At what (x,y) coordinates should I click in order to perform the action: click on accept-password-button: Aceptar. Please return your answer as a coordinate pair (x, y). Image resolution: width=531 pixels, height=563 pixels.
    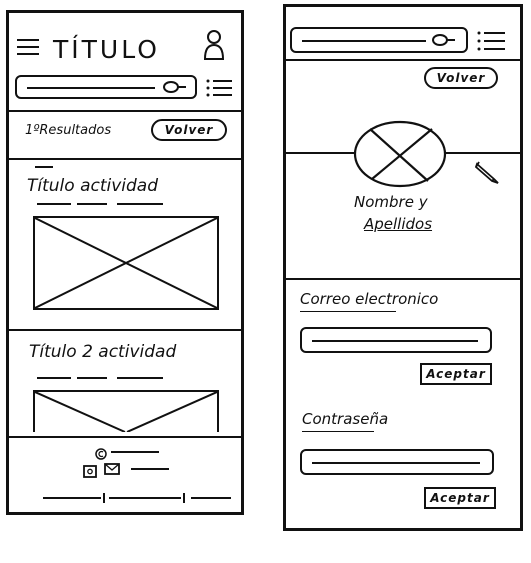
    Looking at the image, I should click on (460, 498).